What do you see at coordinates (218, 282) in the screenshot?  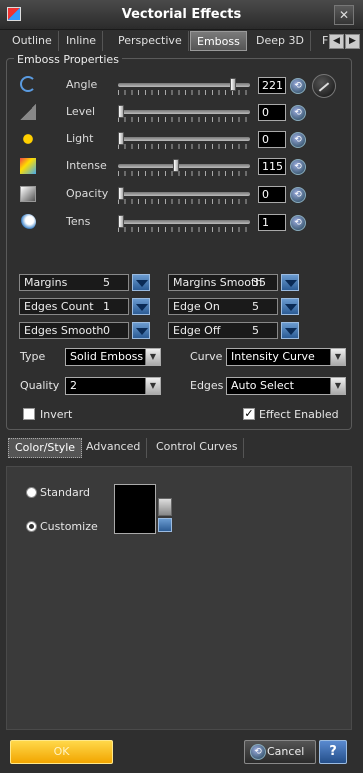 I see `margins-smooth-label: Margins Smooth` at bounding box center [218, 282].